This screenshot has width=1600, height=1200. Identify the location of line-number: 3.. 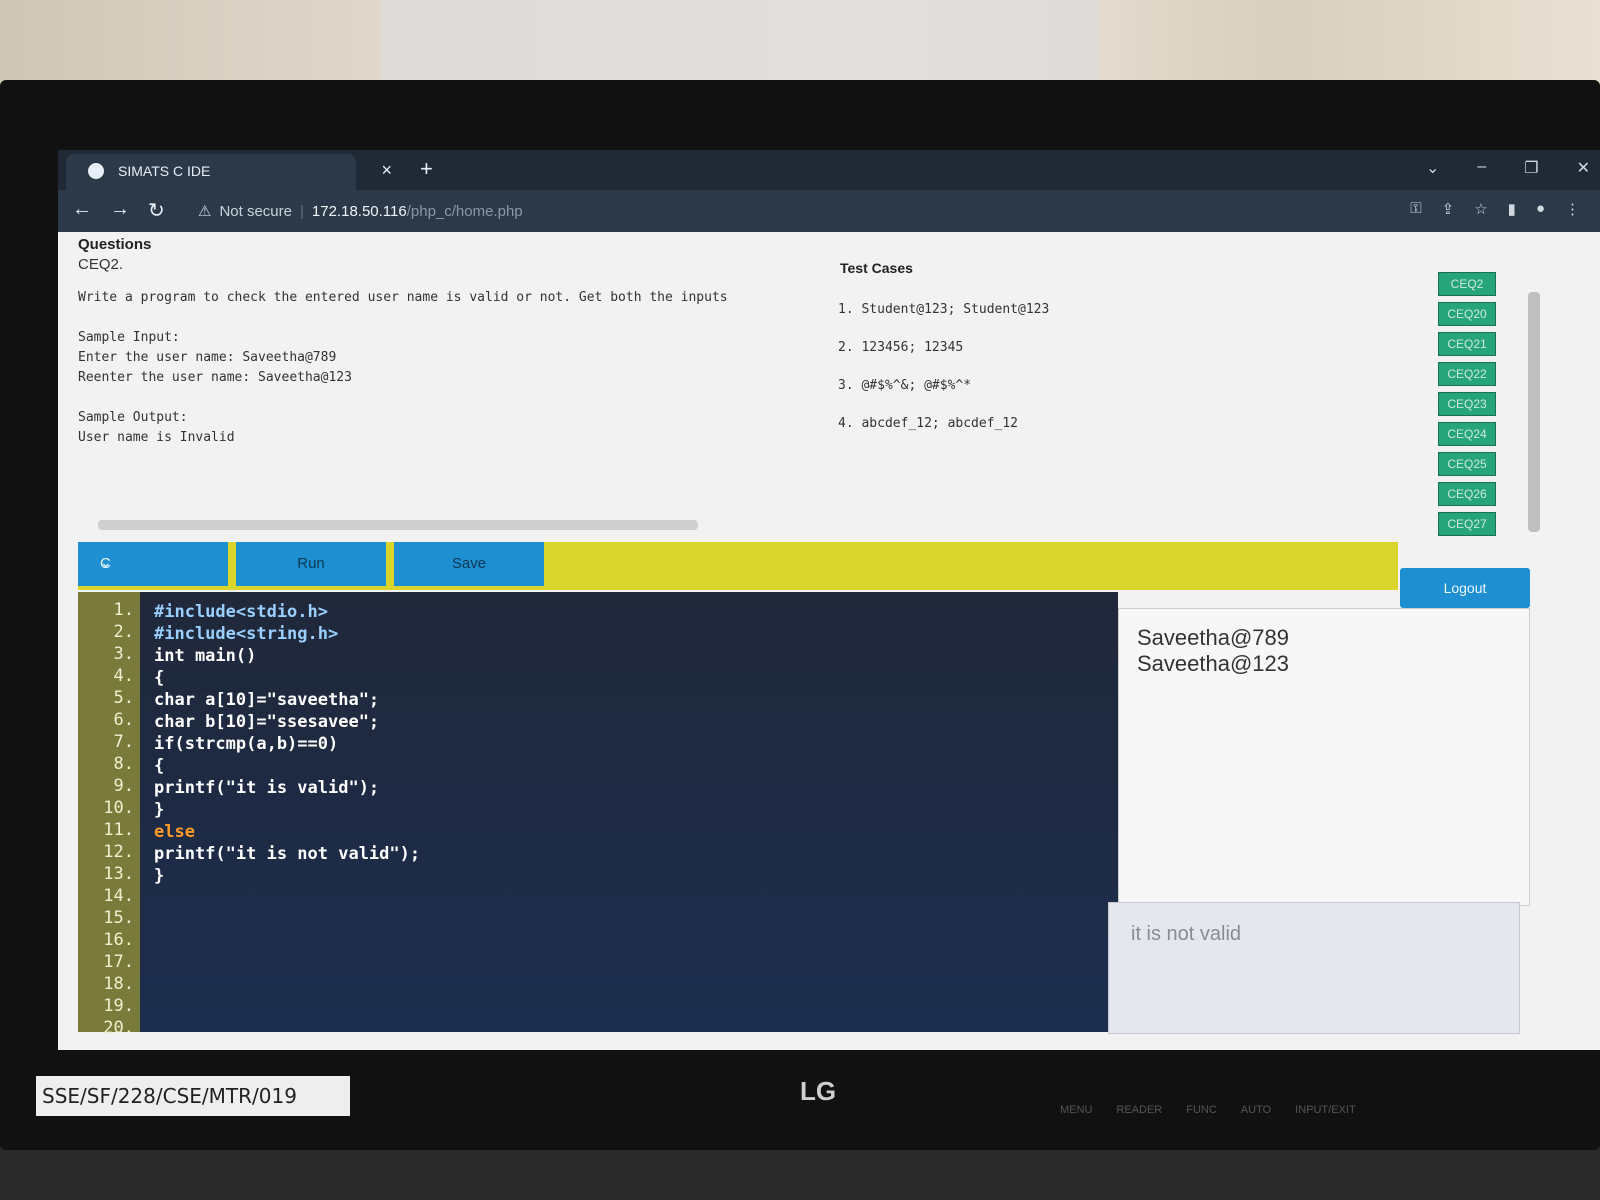
(123, 654).